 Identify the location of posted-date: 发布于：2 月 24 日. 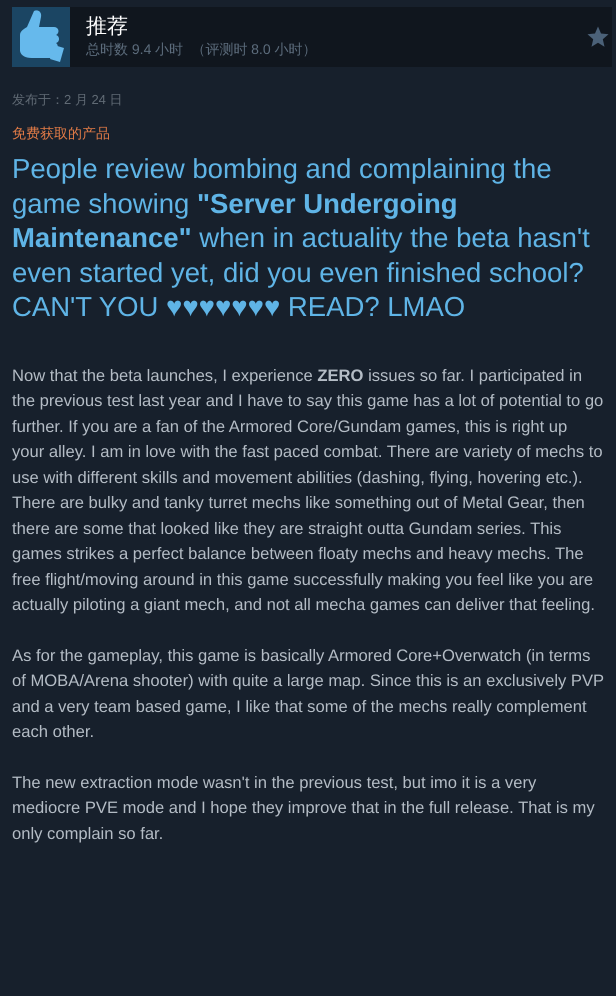
(68, 100).